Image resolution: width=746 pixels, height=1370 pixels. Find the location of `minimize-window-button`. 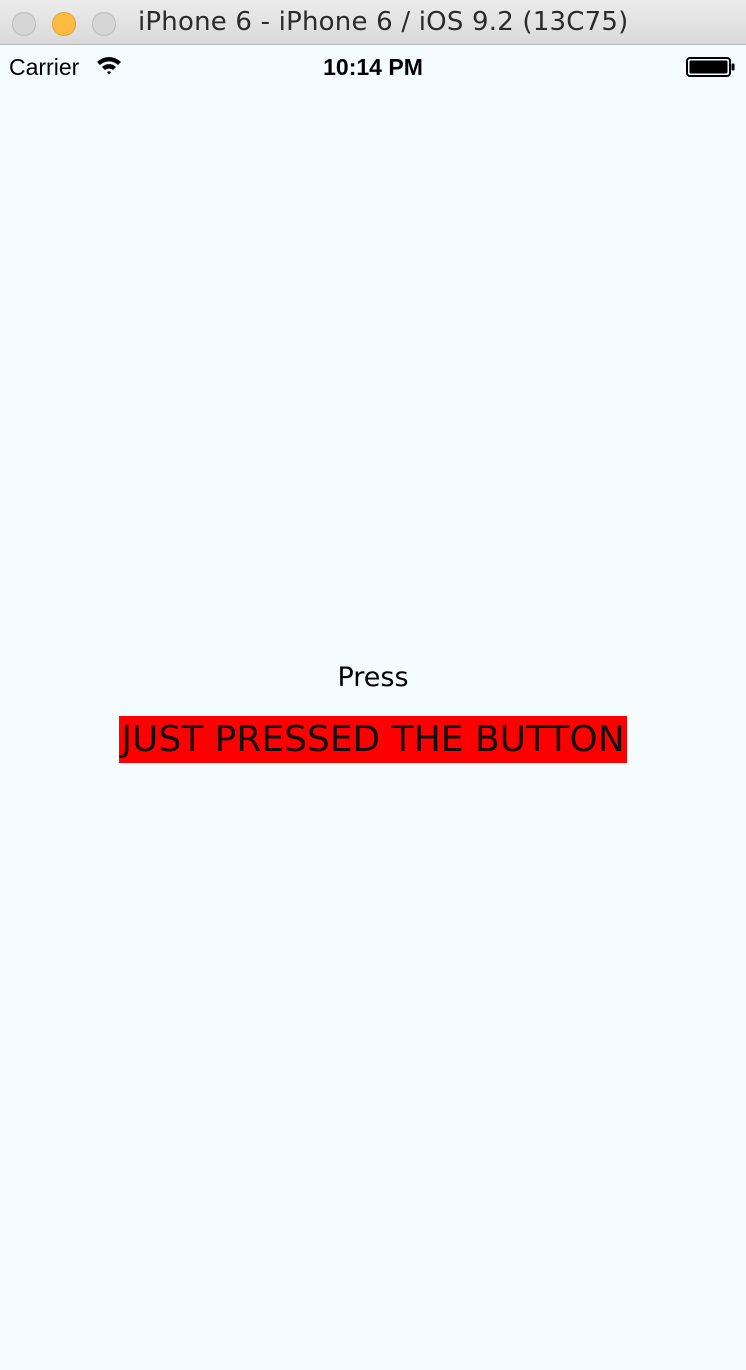

minimize-window-button is located at coordinates (64, 24).